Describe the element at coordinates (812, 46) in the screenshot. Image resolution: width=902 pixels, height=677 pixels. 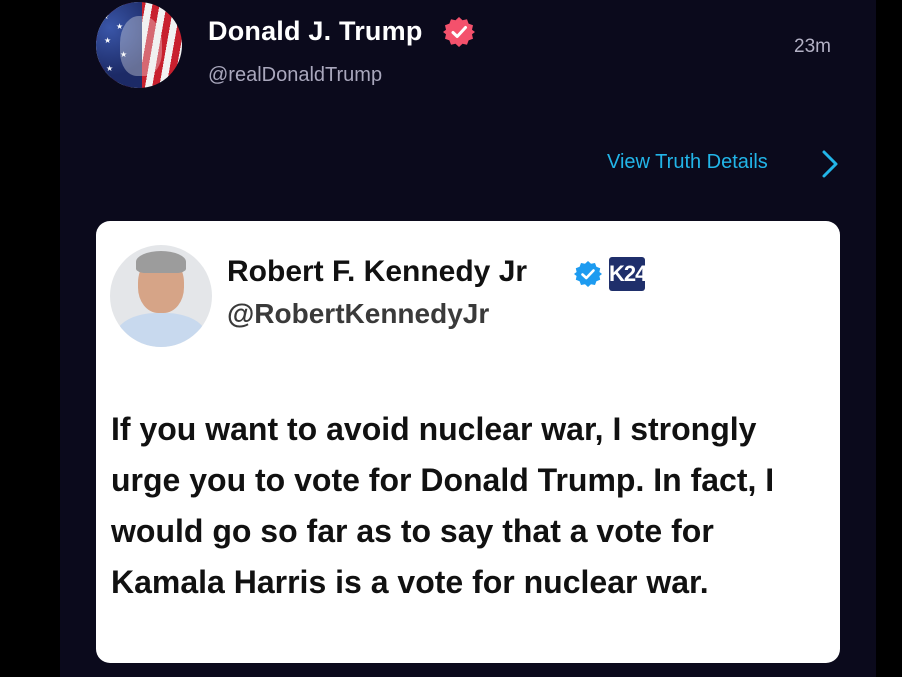
I see `post-timestamp: 23m` at that location.